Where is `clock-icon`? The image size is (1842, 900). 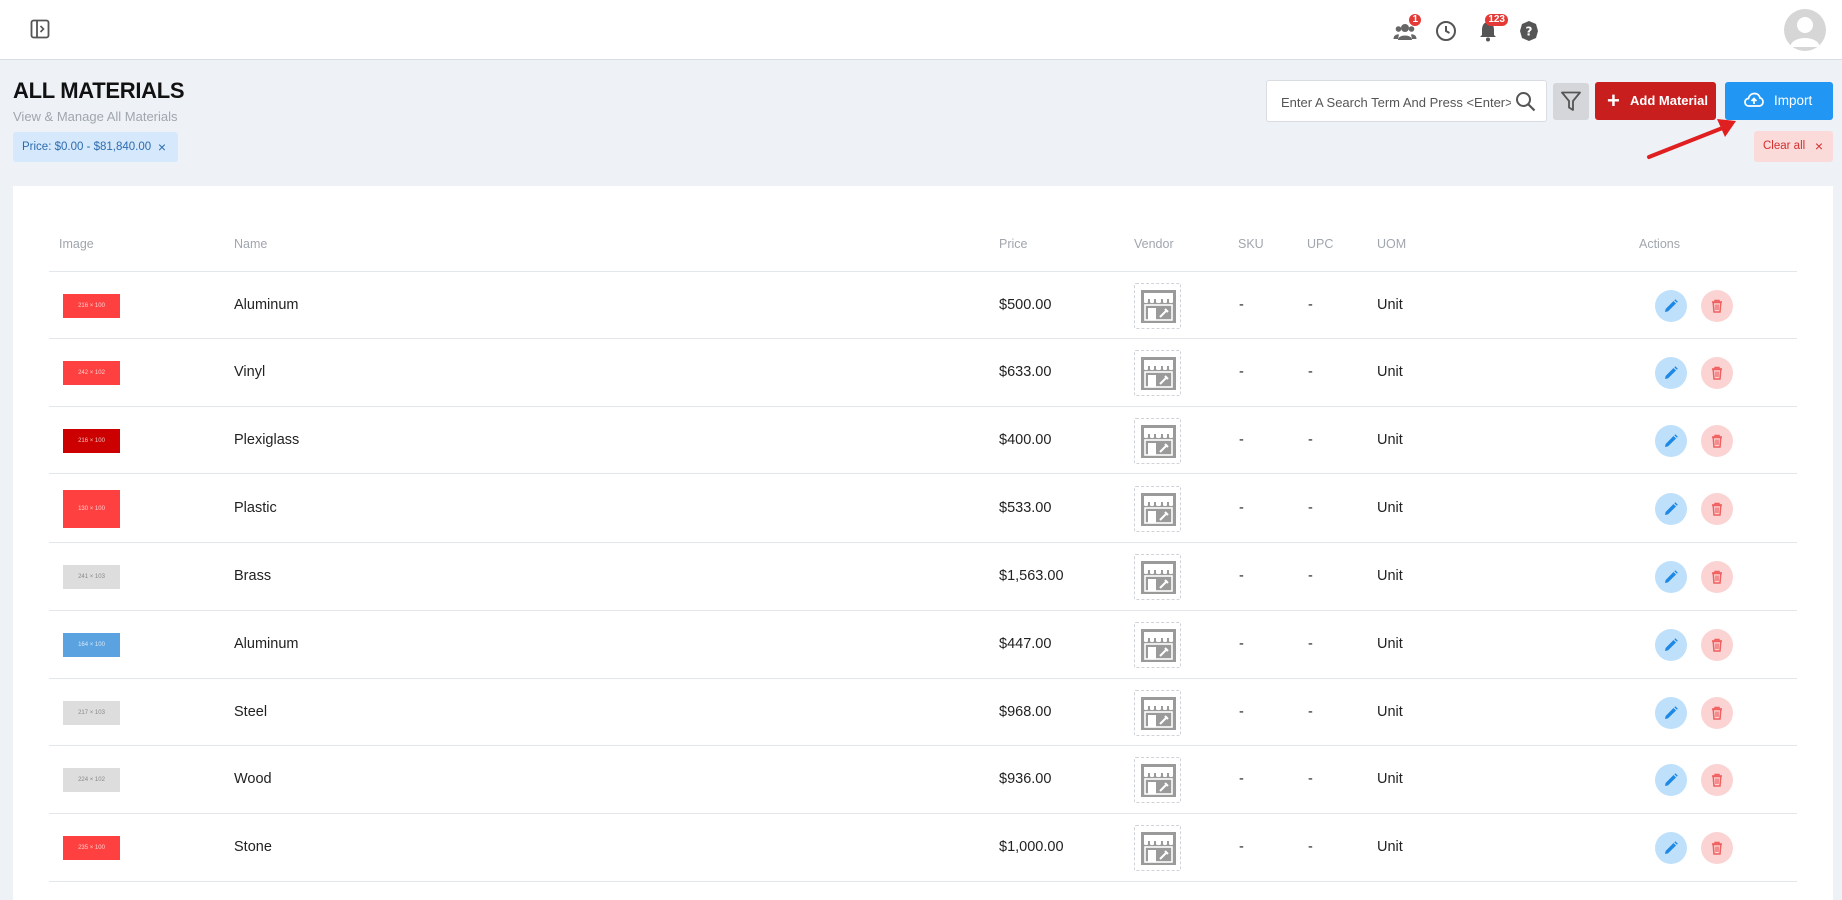
clock-icon is located at coordinates (1446, 31).